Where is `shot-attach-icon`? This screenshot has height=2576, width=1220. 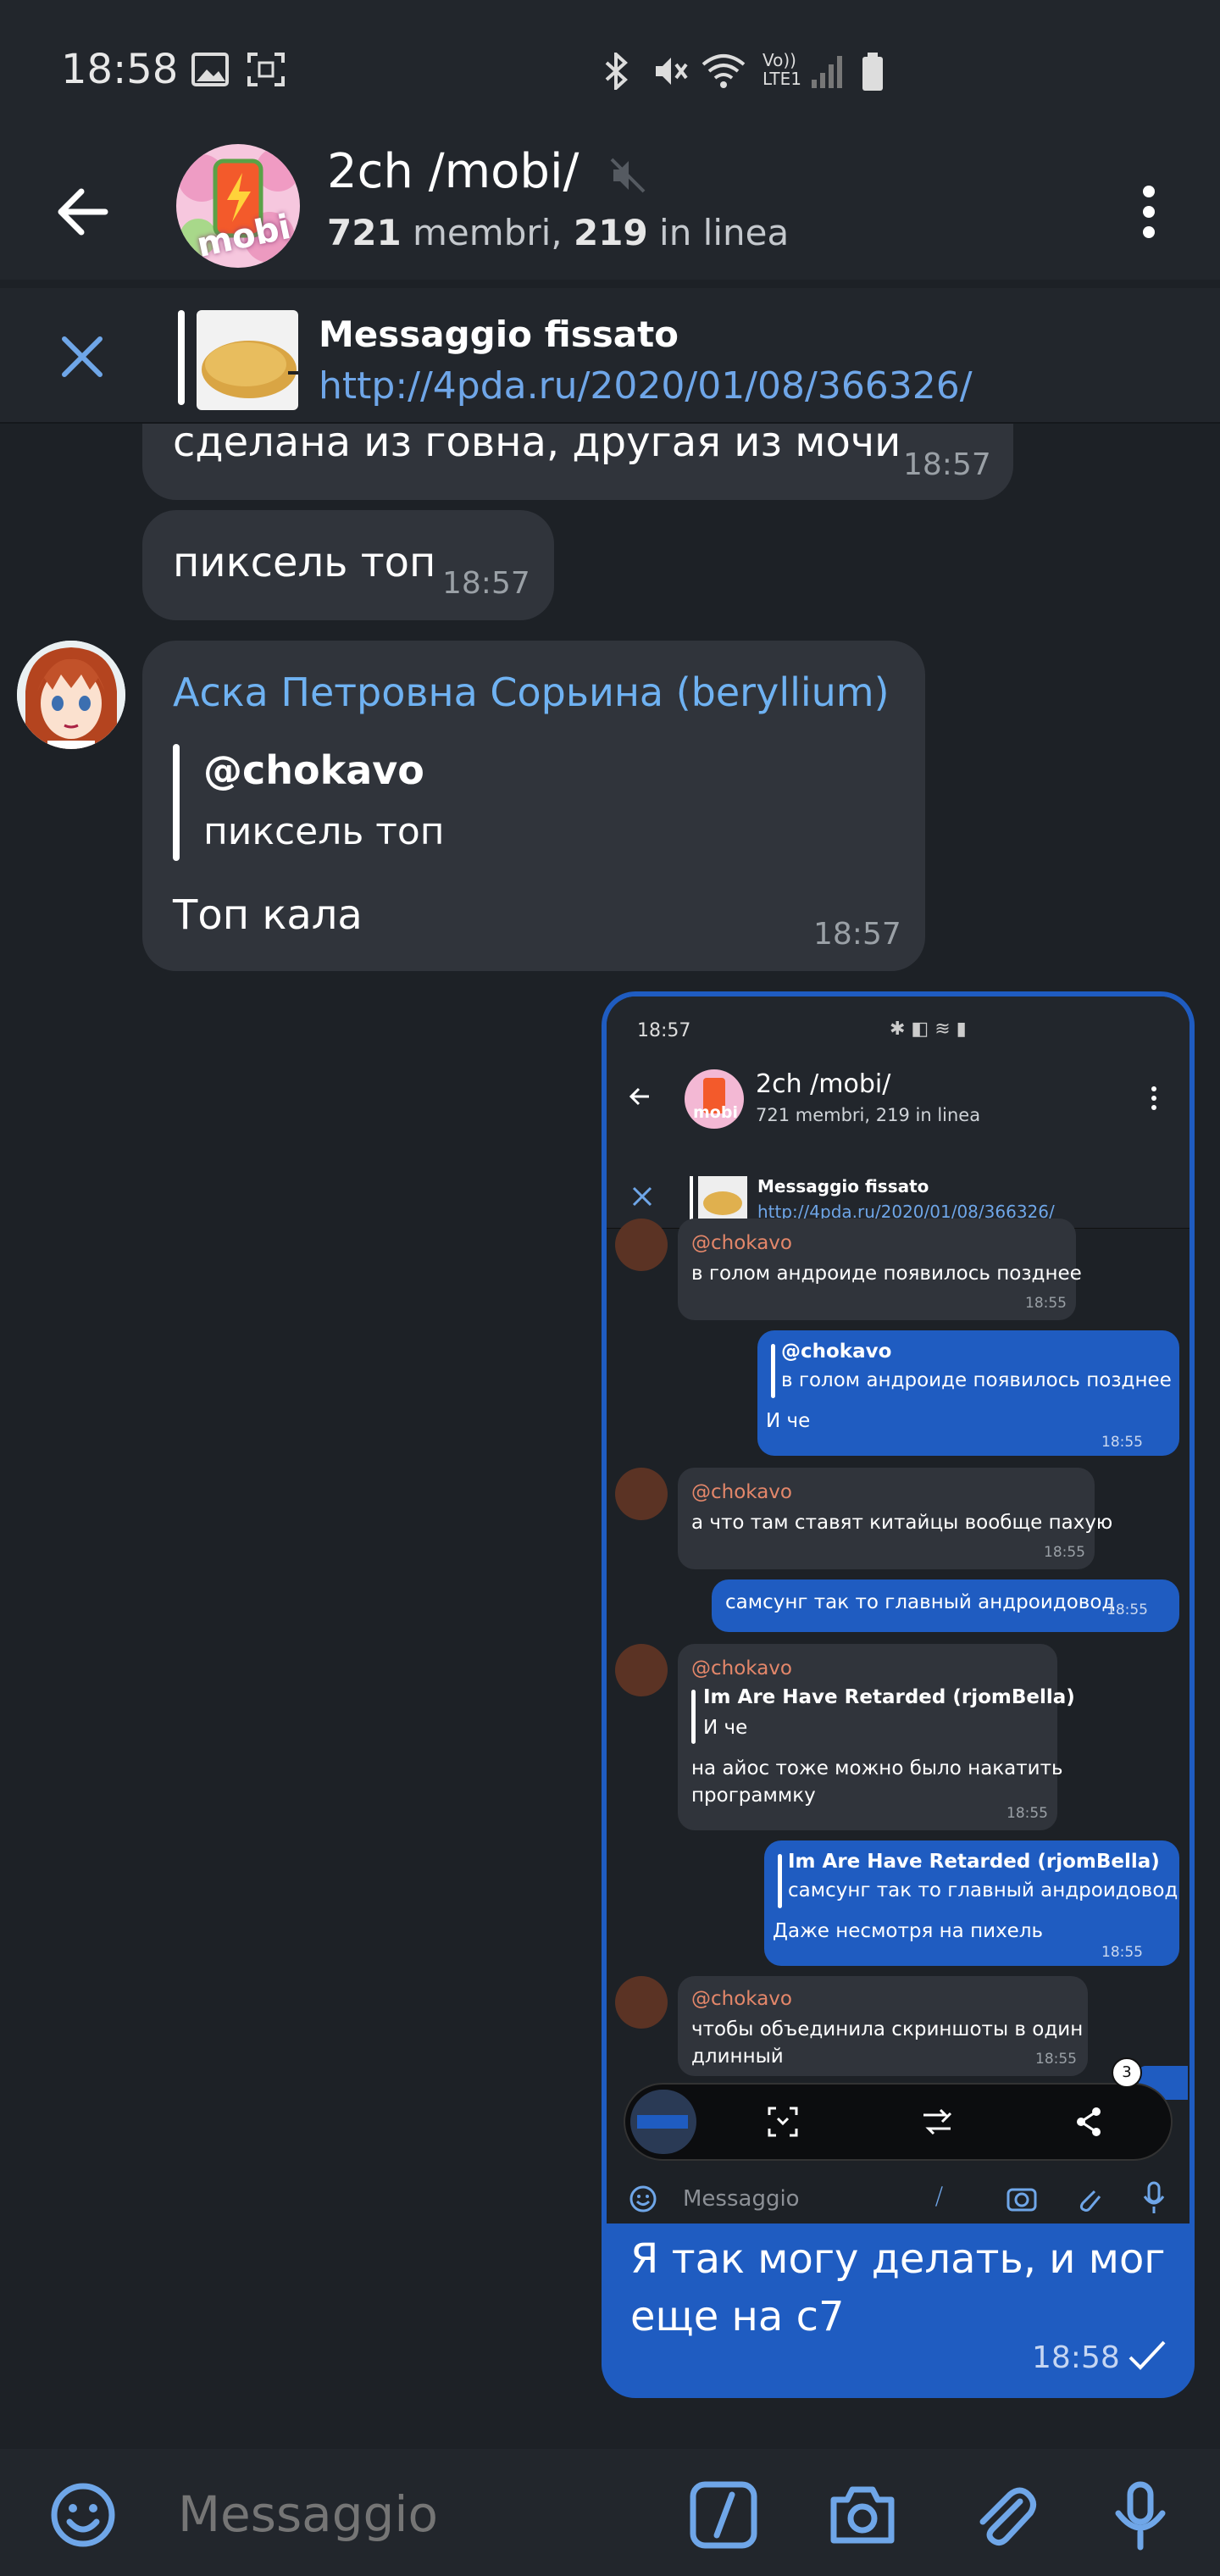
shot-attach-icon is located at coordinates (1090, 2201).